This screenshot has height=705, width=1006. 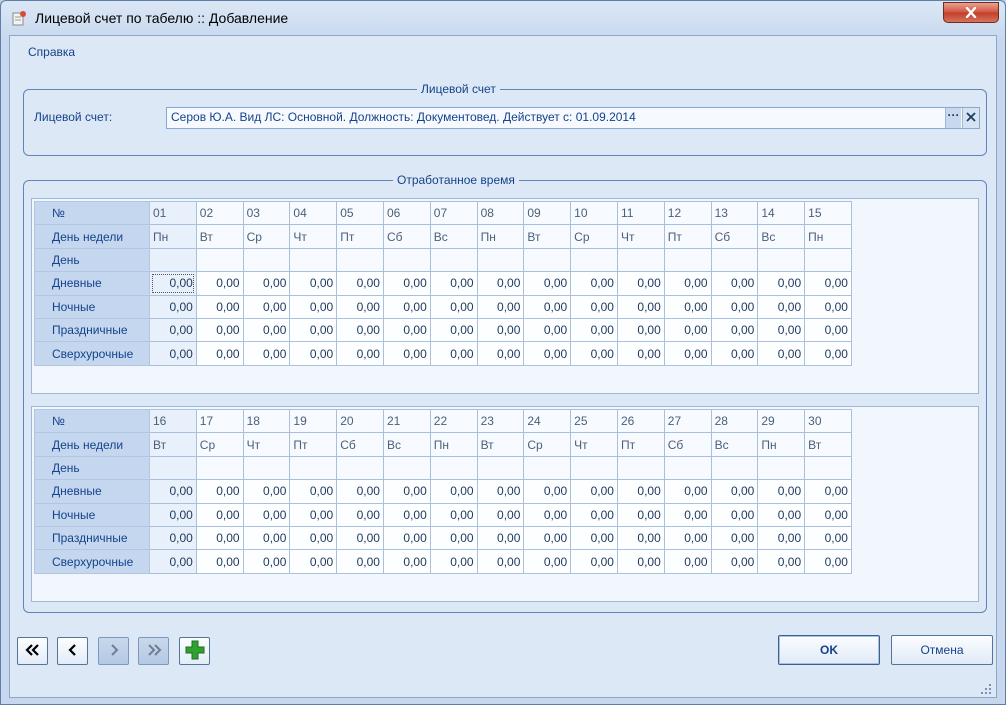 I want to click on last-record-button, so click(x=153, y=651).